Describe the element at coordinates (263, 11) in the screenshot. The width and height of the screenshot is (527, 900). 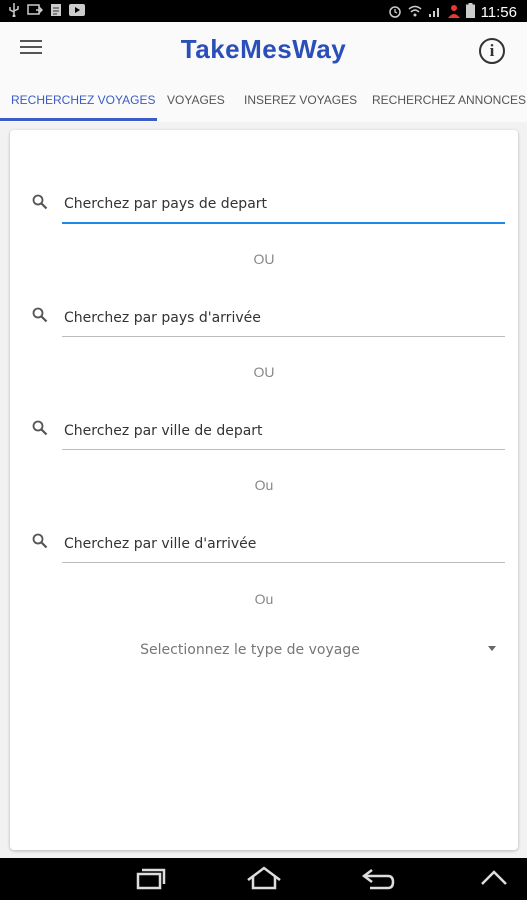
I see `status-bar: 11:56` at that location.